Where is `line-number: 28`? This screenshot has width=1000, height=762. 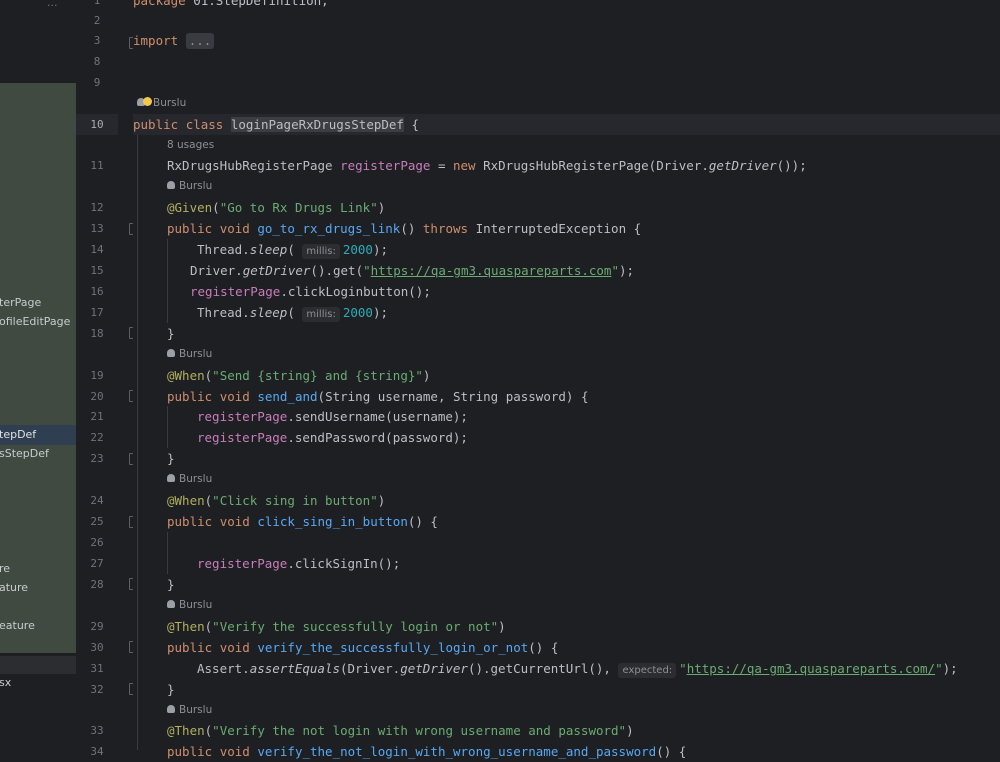 line-number: 28 is located at coordinates (97, 584).